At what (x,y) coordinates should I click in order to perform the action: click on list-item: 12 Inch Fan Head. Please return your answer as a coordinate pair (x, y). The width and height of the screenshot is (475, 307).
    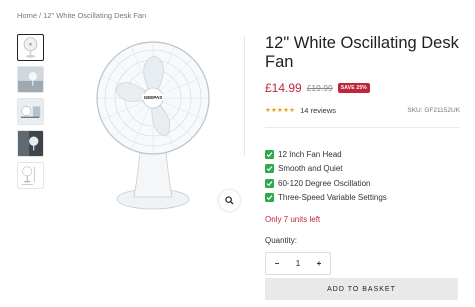
    Looking at the image, I should click on (362, 154).